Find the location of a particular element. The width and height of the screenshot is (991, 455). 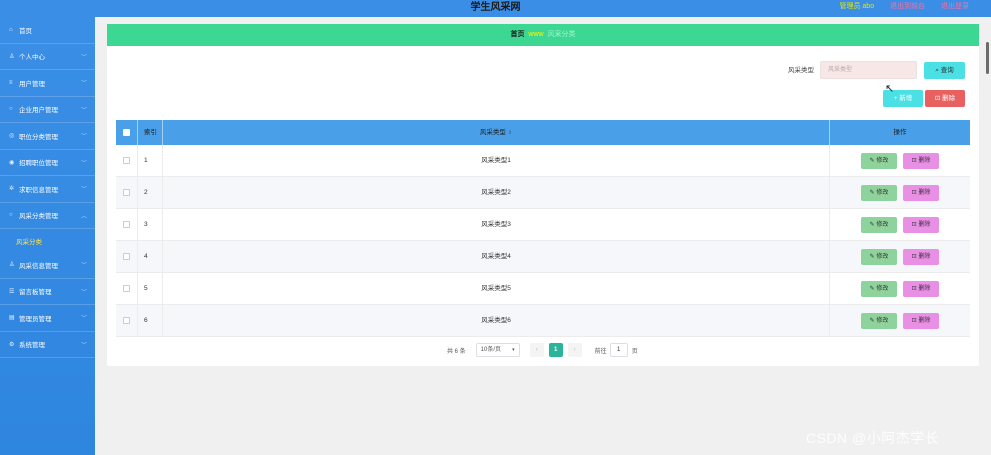

row-style-type: 风采类型2 is located at coordinates (496, 192).